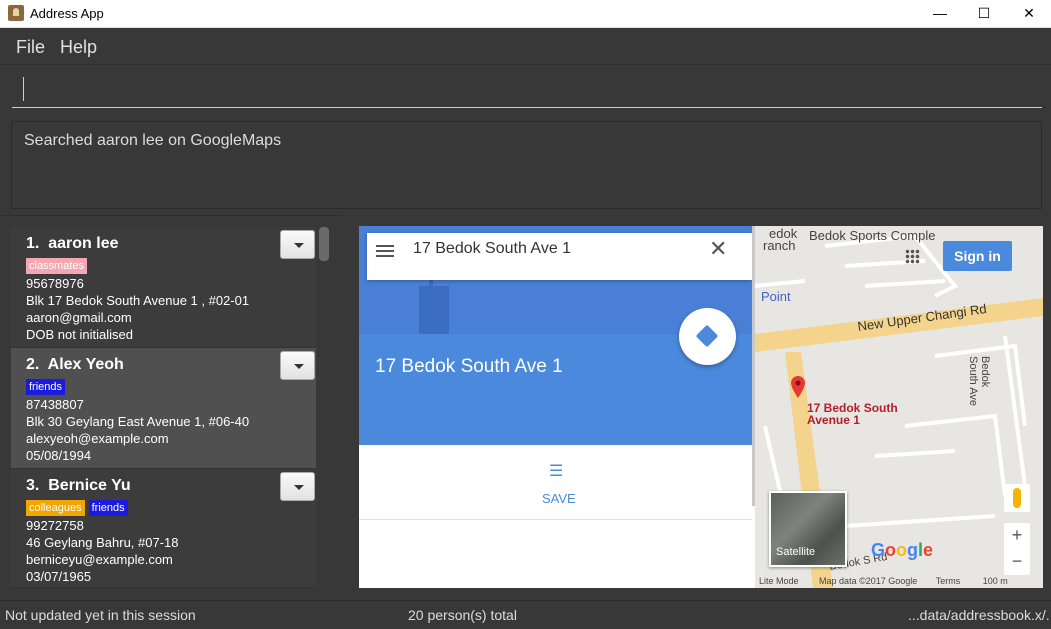  What do you see at coordinates (1017, 498) in the screenshot?
I see `street-view-pegman-icon` at bounding box center [1017, 498].